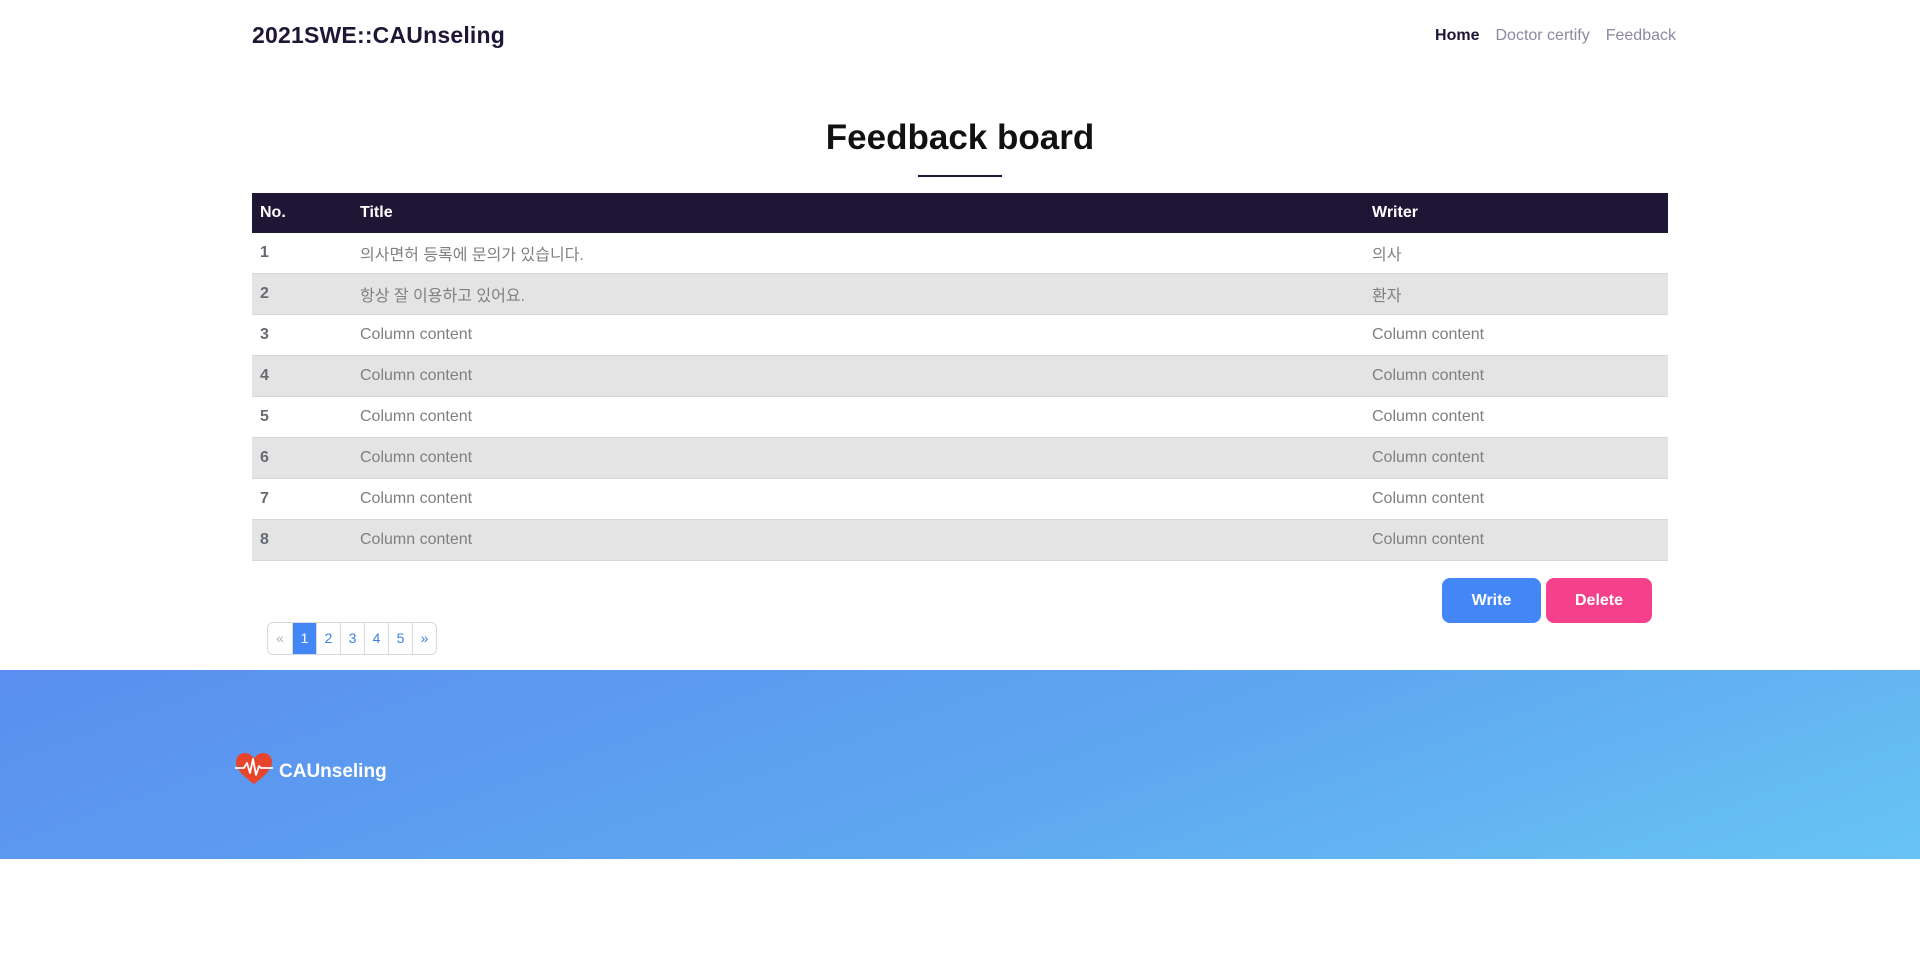 The image size is (1920, 979). I want to click on header-title: Title, so click(858, 213).